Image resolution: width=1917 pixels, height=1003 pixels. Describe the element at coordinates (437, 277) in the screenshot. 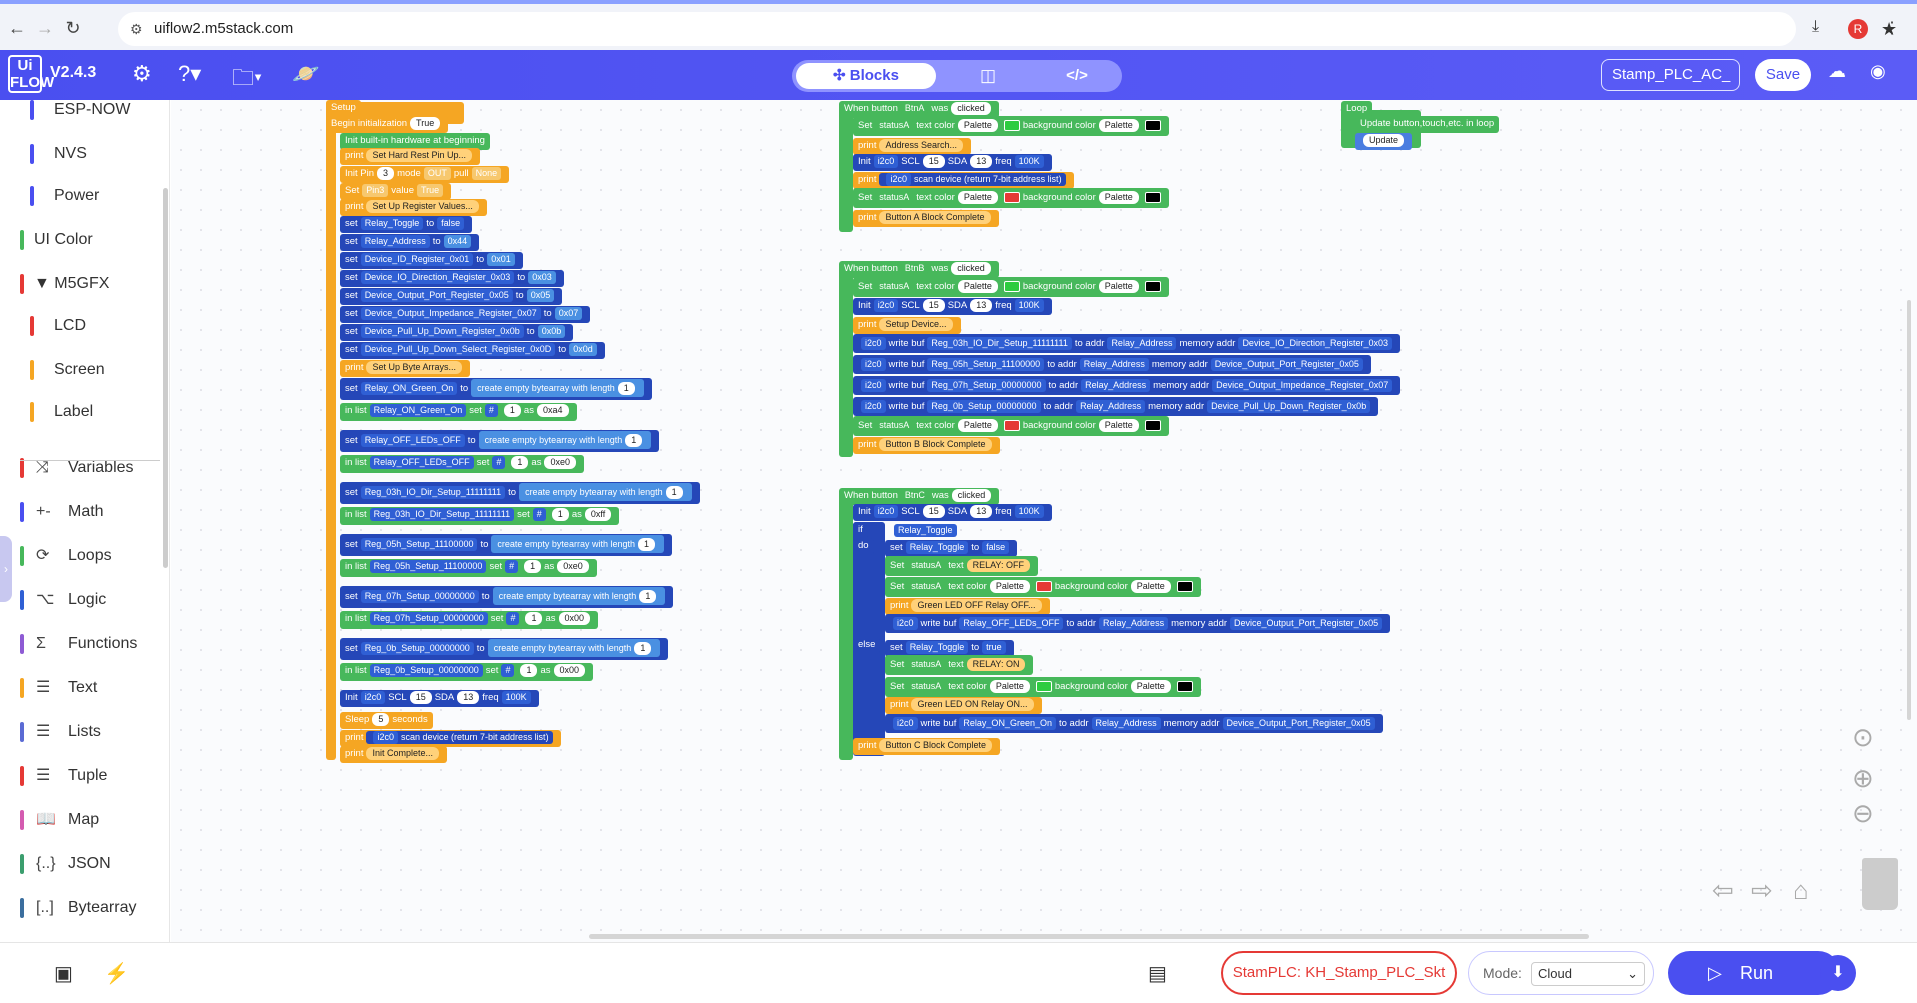

I see `variable-dropdown: Device_IO_Direction_Register_0x03` at that location.